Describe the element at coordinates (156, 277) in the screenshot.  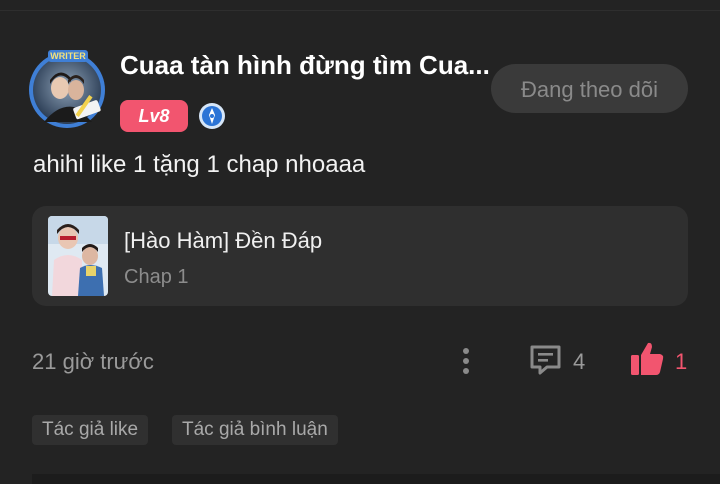
I see `chapter-number: Chap 1` at that location.